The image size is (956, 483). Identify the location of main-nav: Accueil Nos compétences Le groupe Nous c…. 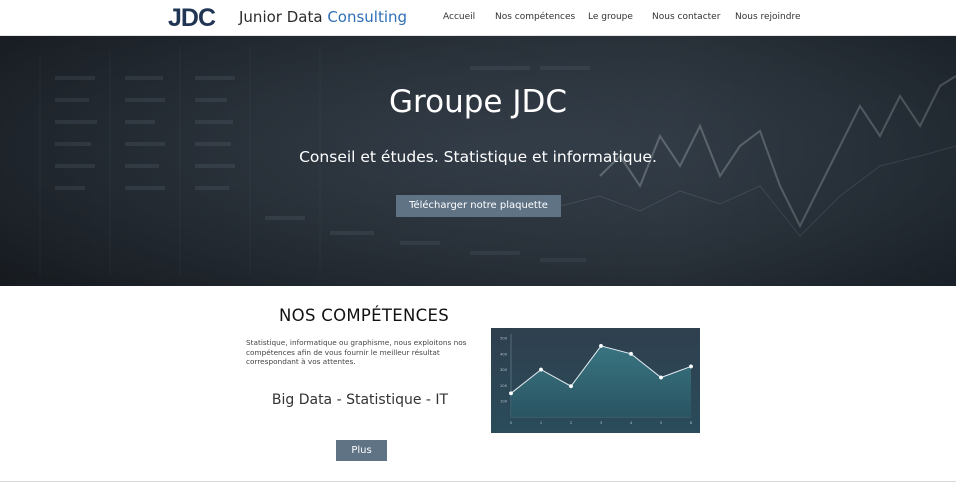
(478, 19).